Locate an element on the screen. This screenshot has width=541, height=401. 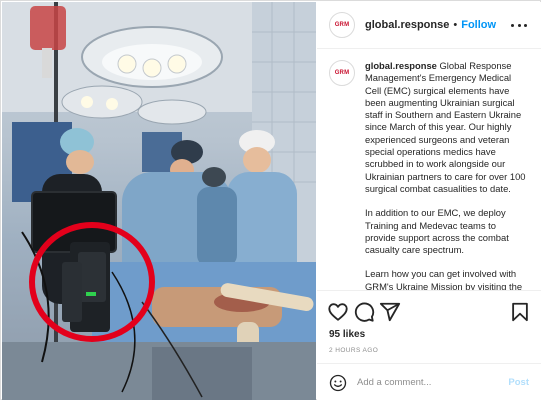
comment-icon is located at coordinates (364, 312).